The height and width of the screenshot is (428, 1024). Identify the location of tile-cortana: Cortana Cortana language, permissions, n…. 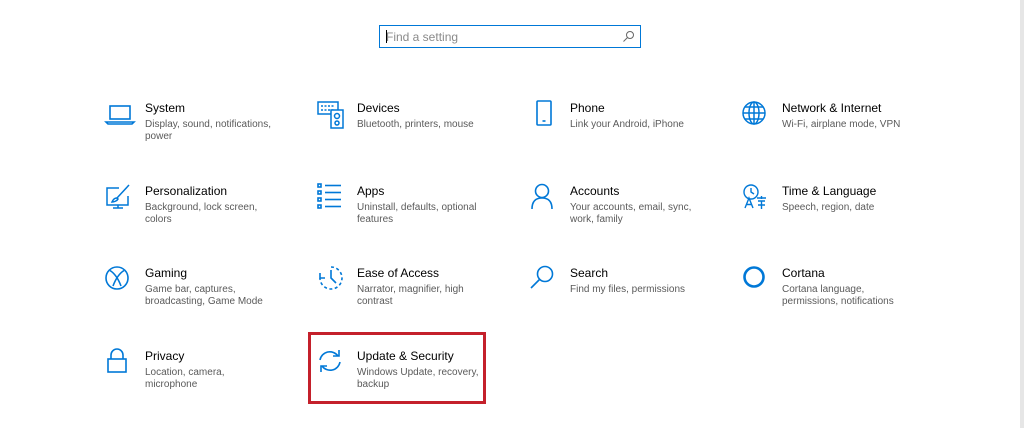
(842, 297).